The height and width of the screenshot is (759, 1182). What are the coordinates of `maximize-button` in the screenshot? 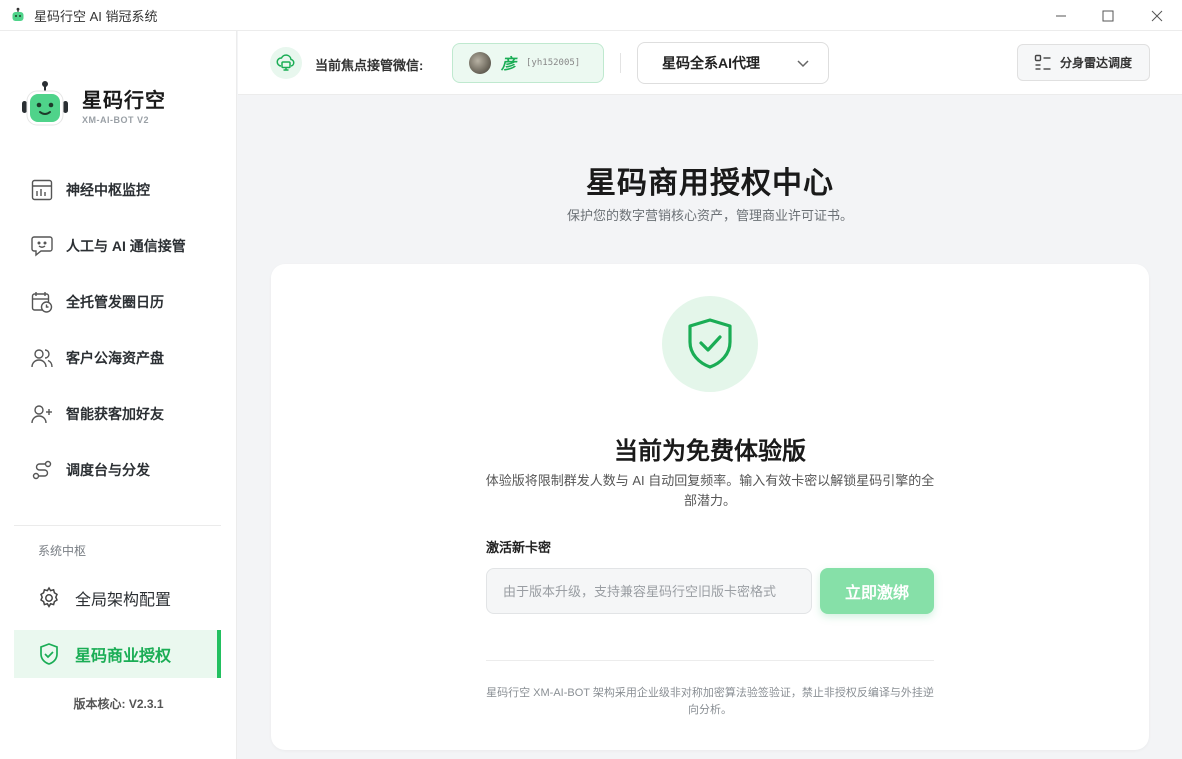 It's located at (1108, 15).